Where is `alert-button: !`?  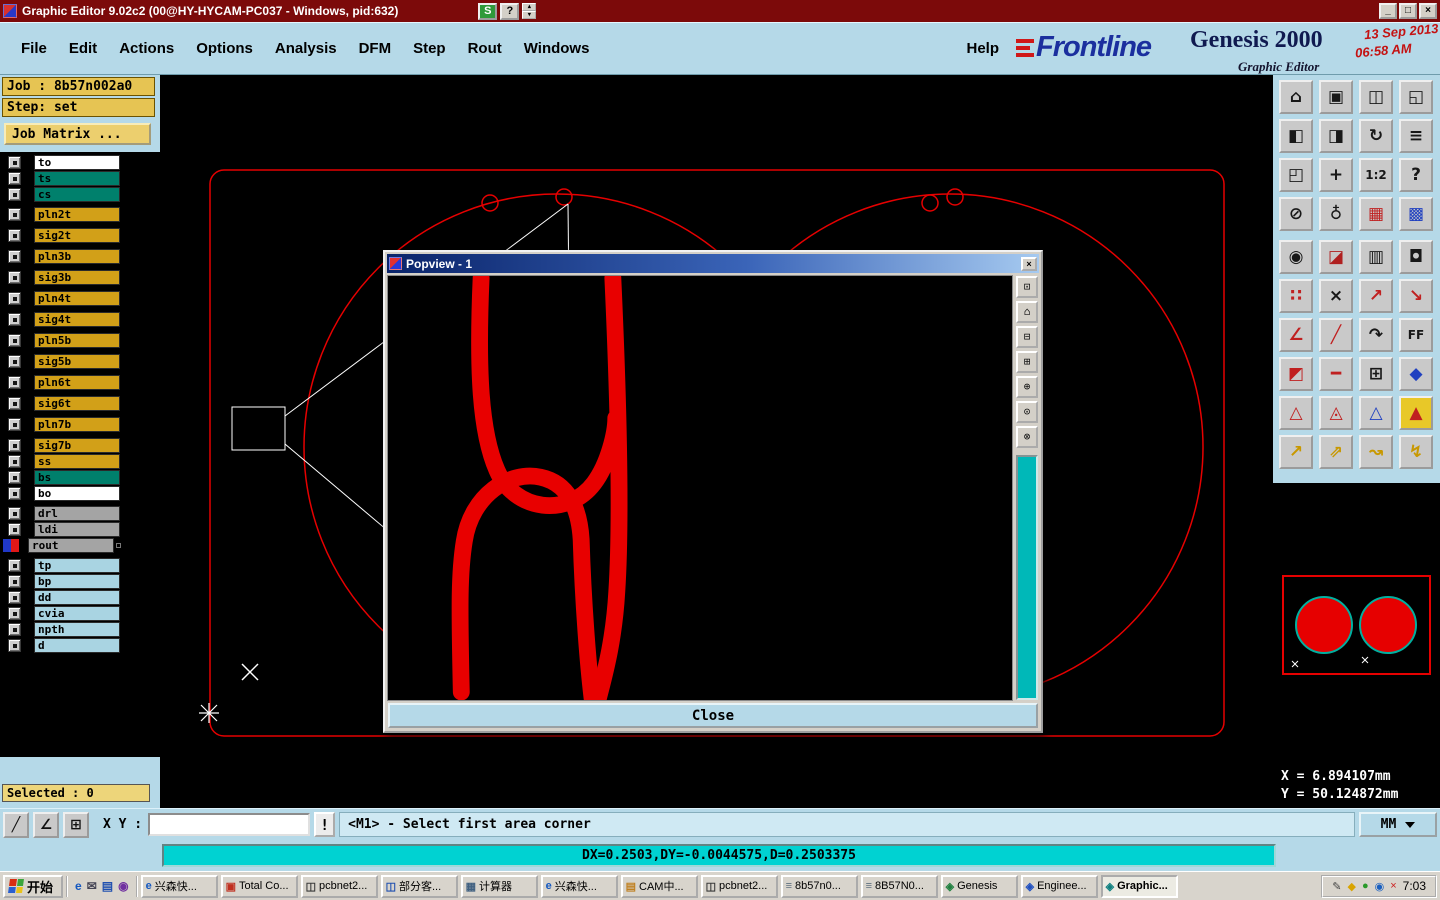
alert-button: ! is located at coordinates (325, 824).